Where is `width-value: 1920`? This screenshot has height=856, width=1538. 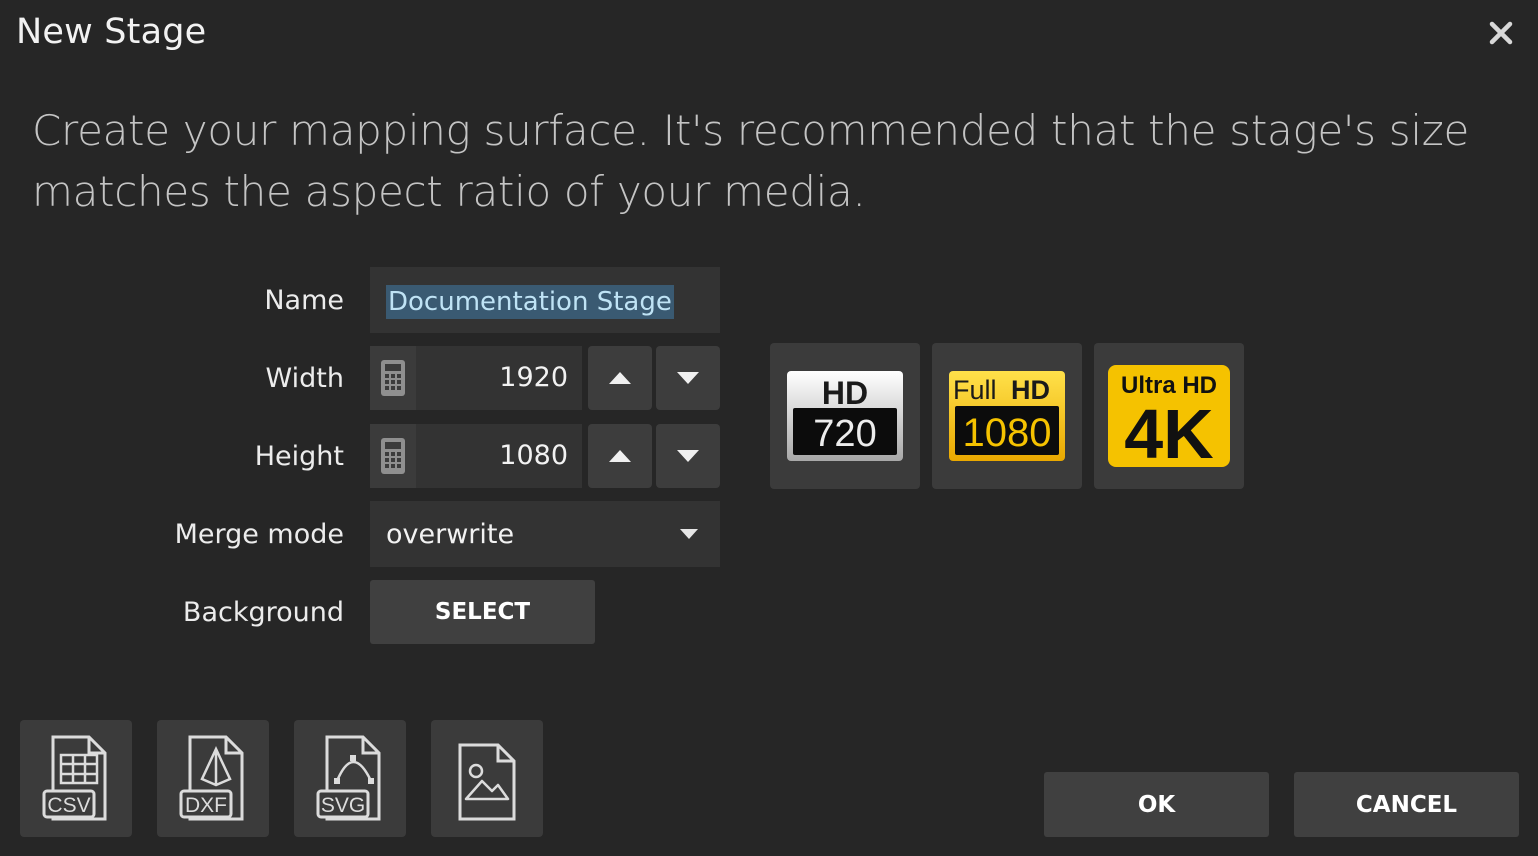
width-value: 1920 is located at coordinates (533, 377).